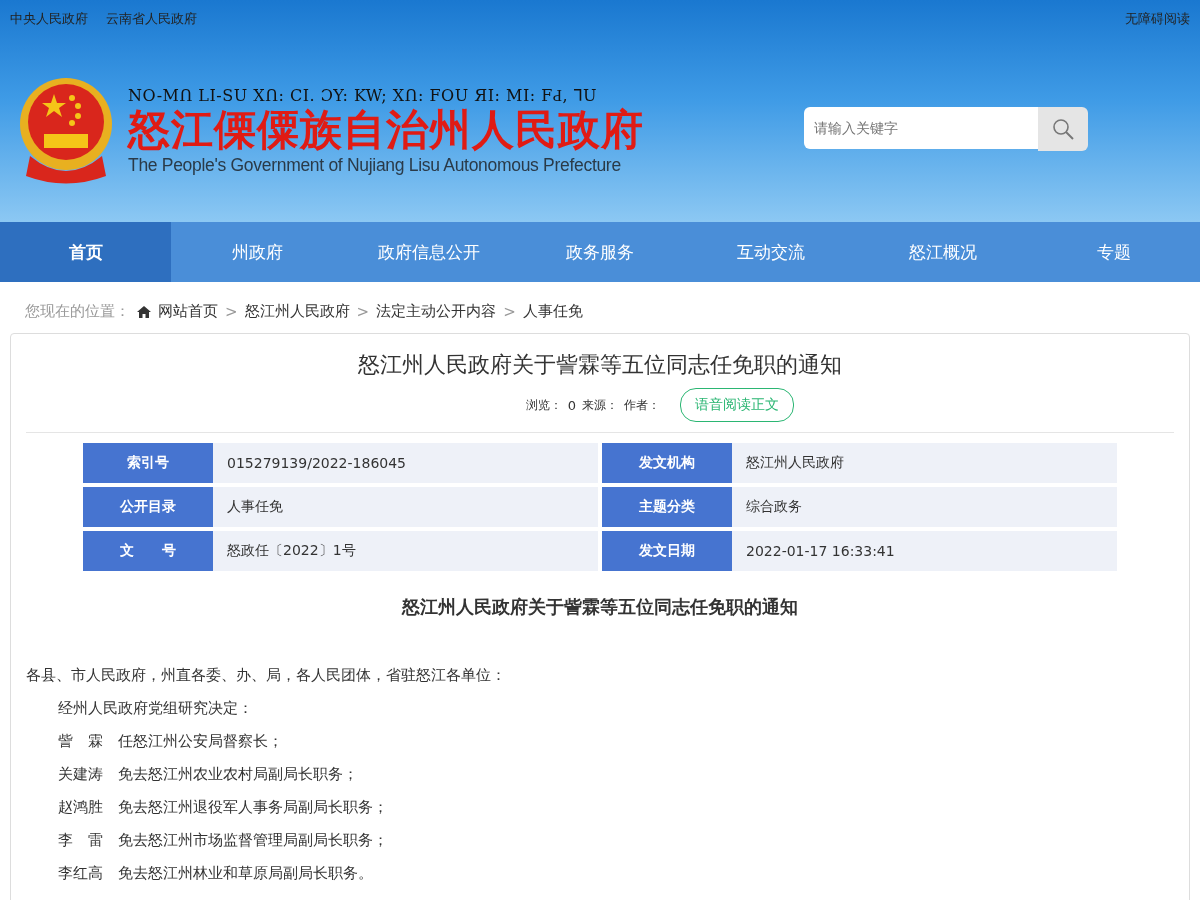 The image size is (1200, 900). Describe the element at coordinates (188, 311) in the screenshot. I see `breadcrumb-link: 网站首页` at that location.